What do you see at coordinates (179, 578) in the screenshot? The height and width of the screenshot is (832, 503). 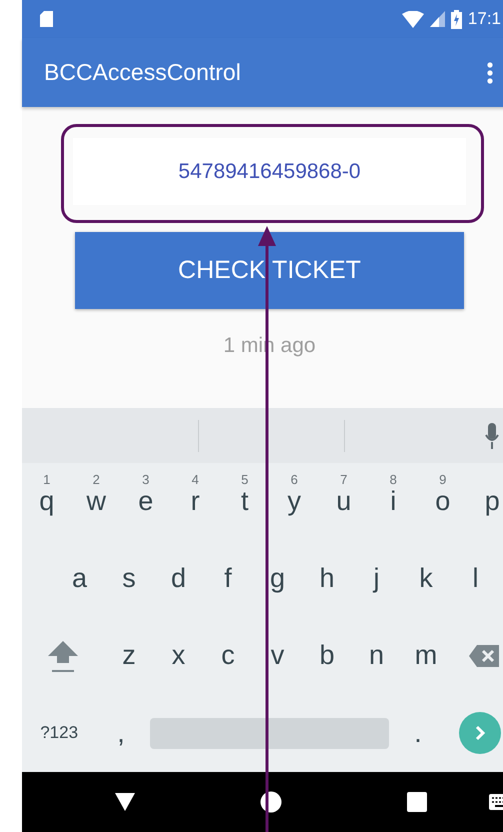 I see `keyboard-key: d` at bounding box center [179, 578].